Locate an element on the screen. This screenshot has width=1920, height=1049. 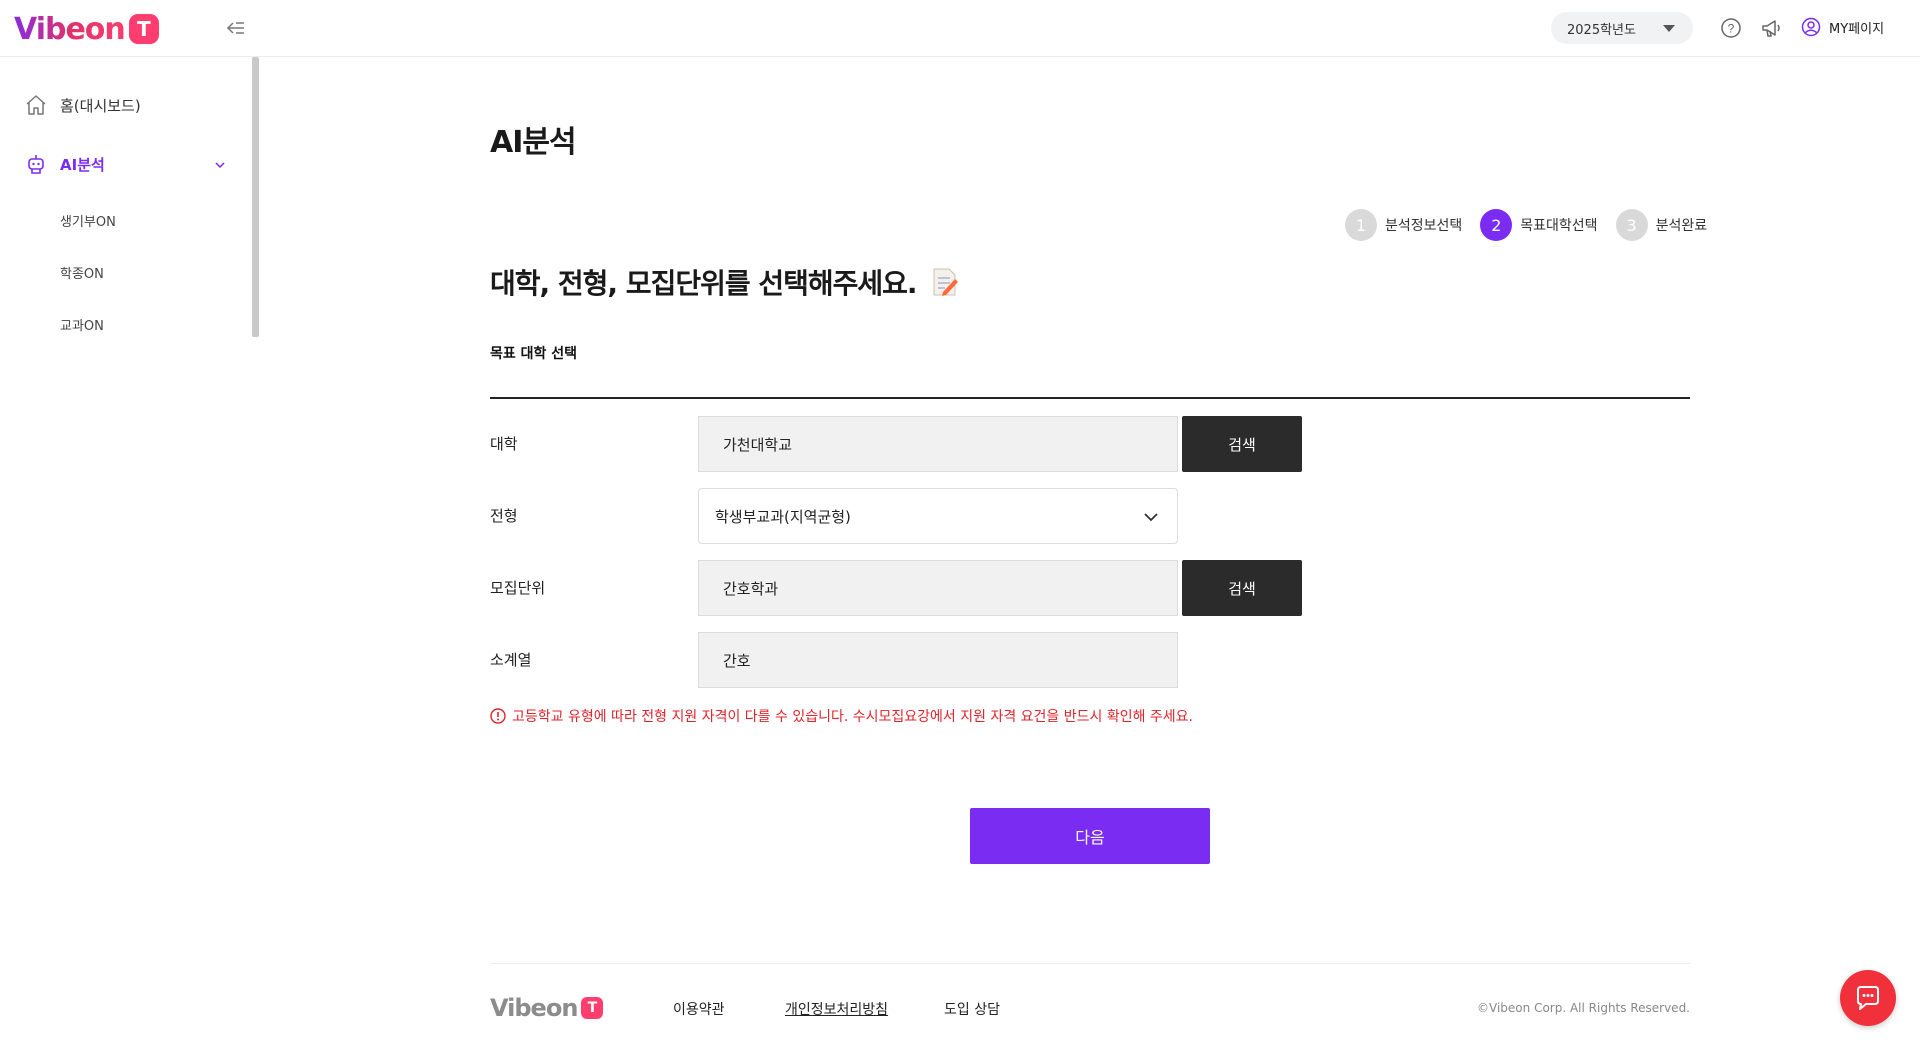
step-label: 목표대학선택 is located at coordinates (1559, 226).